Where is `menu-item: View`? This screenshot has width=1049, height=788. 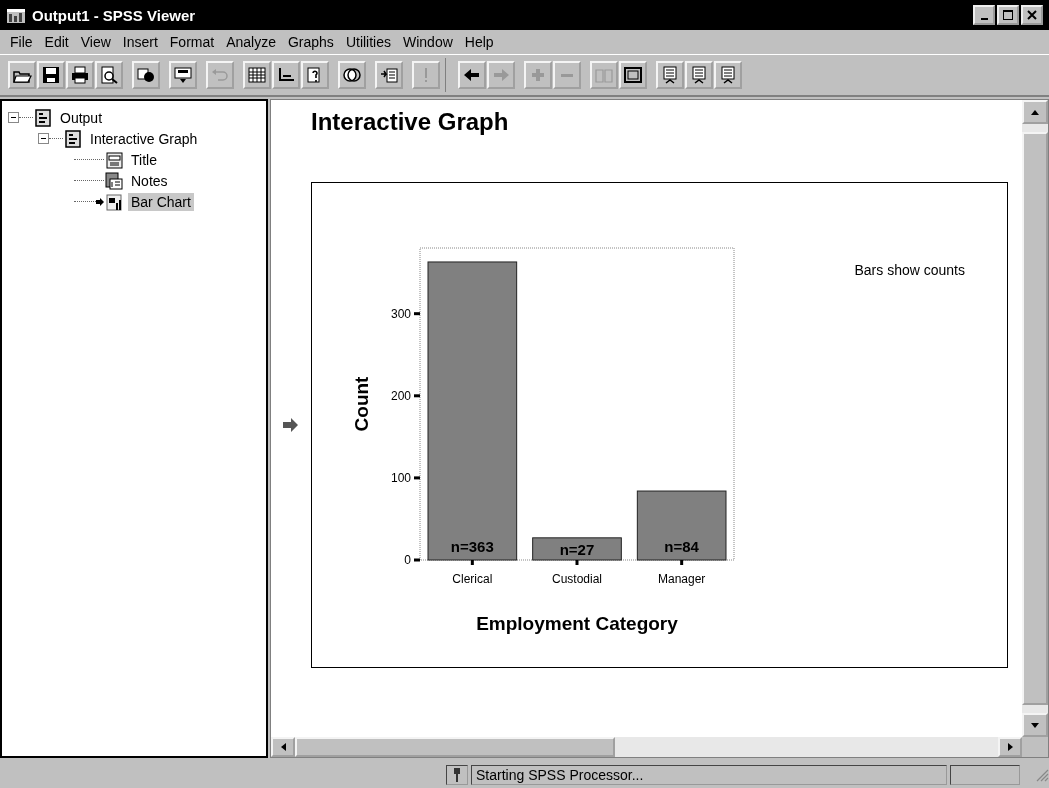 menu-item: View is located at coordinates (95, 42).